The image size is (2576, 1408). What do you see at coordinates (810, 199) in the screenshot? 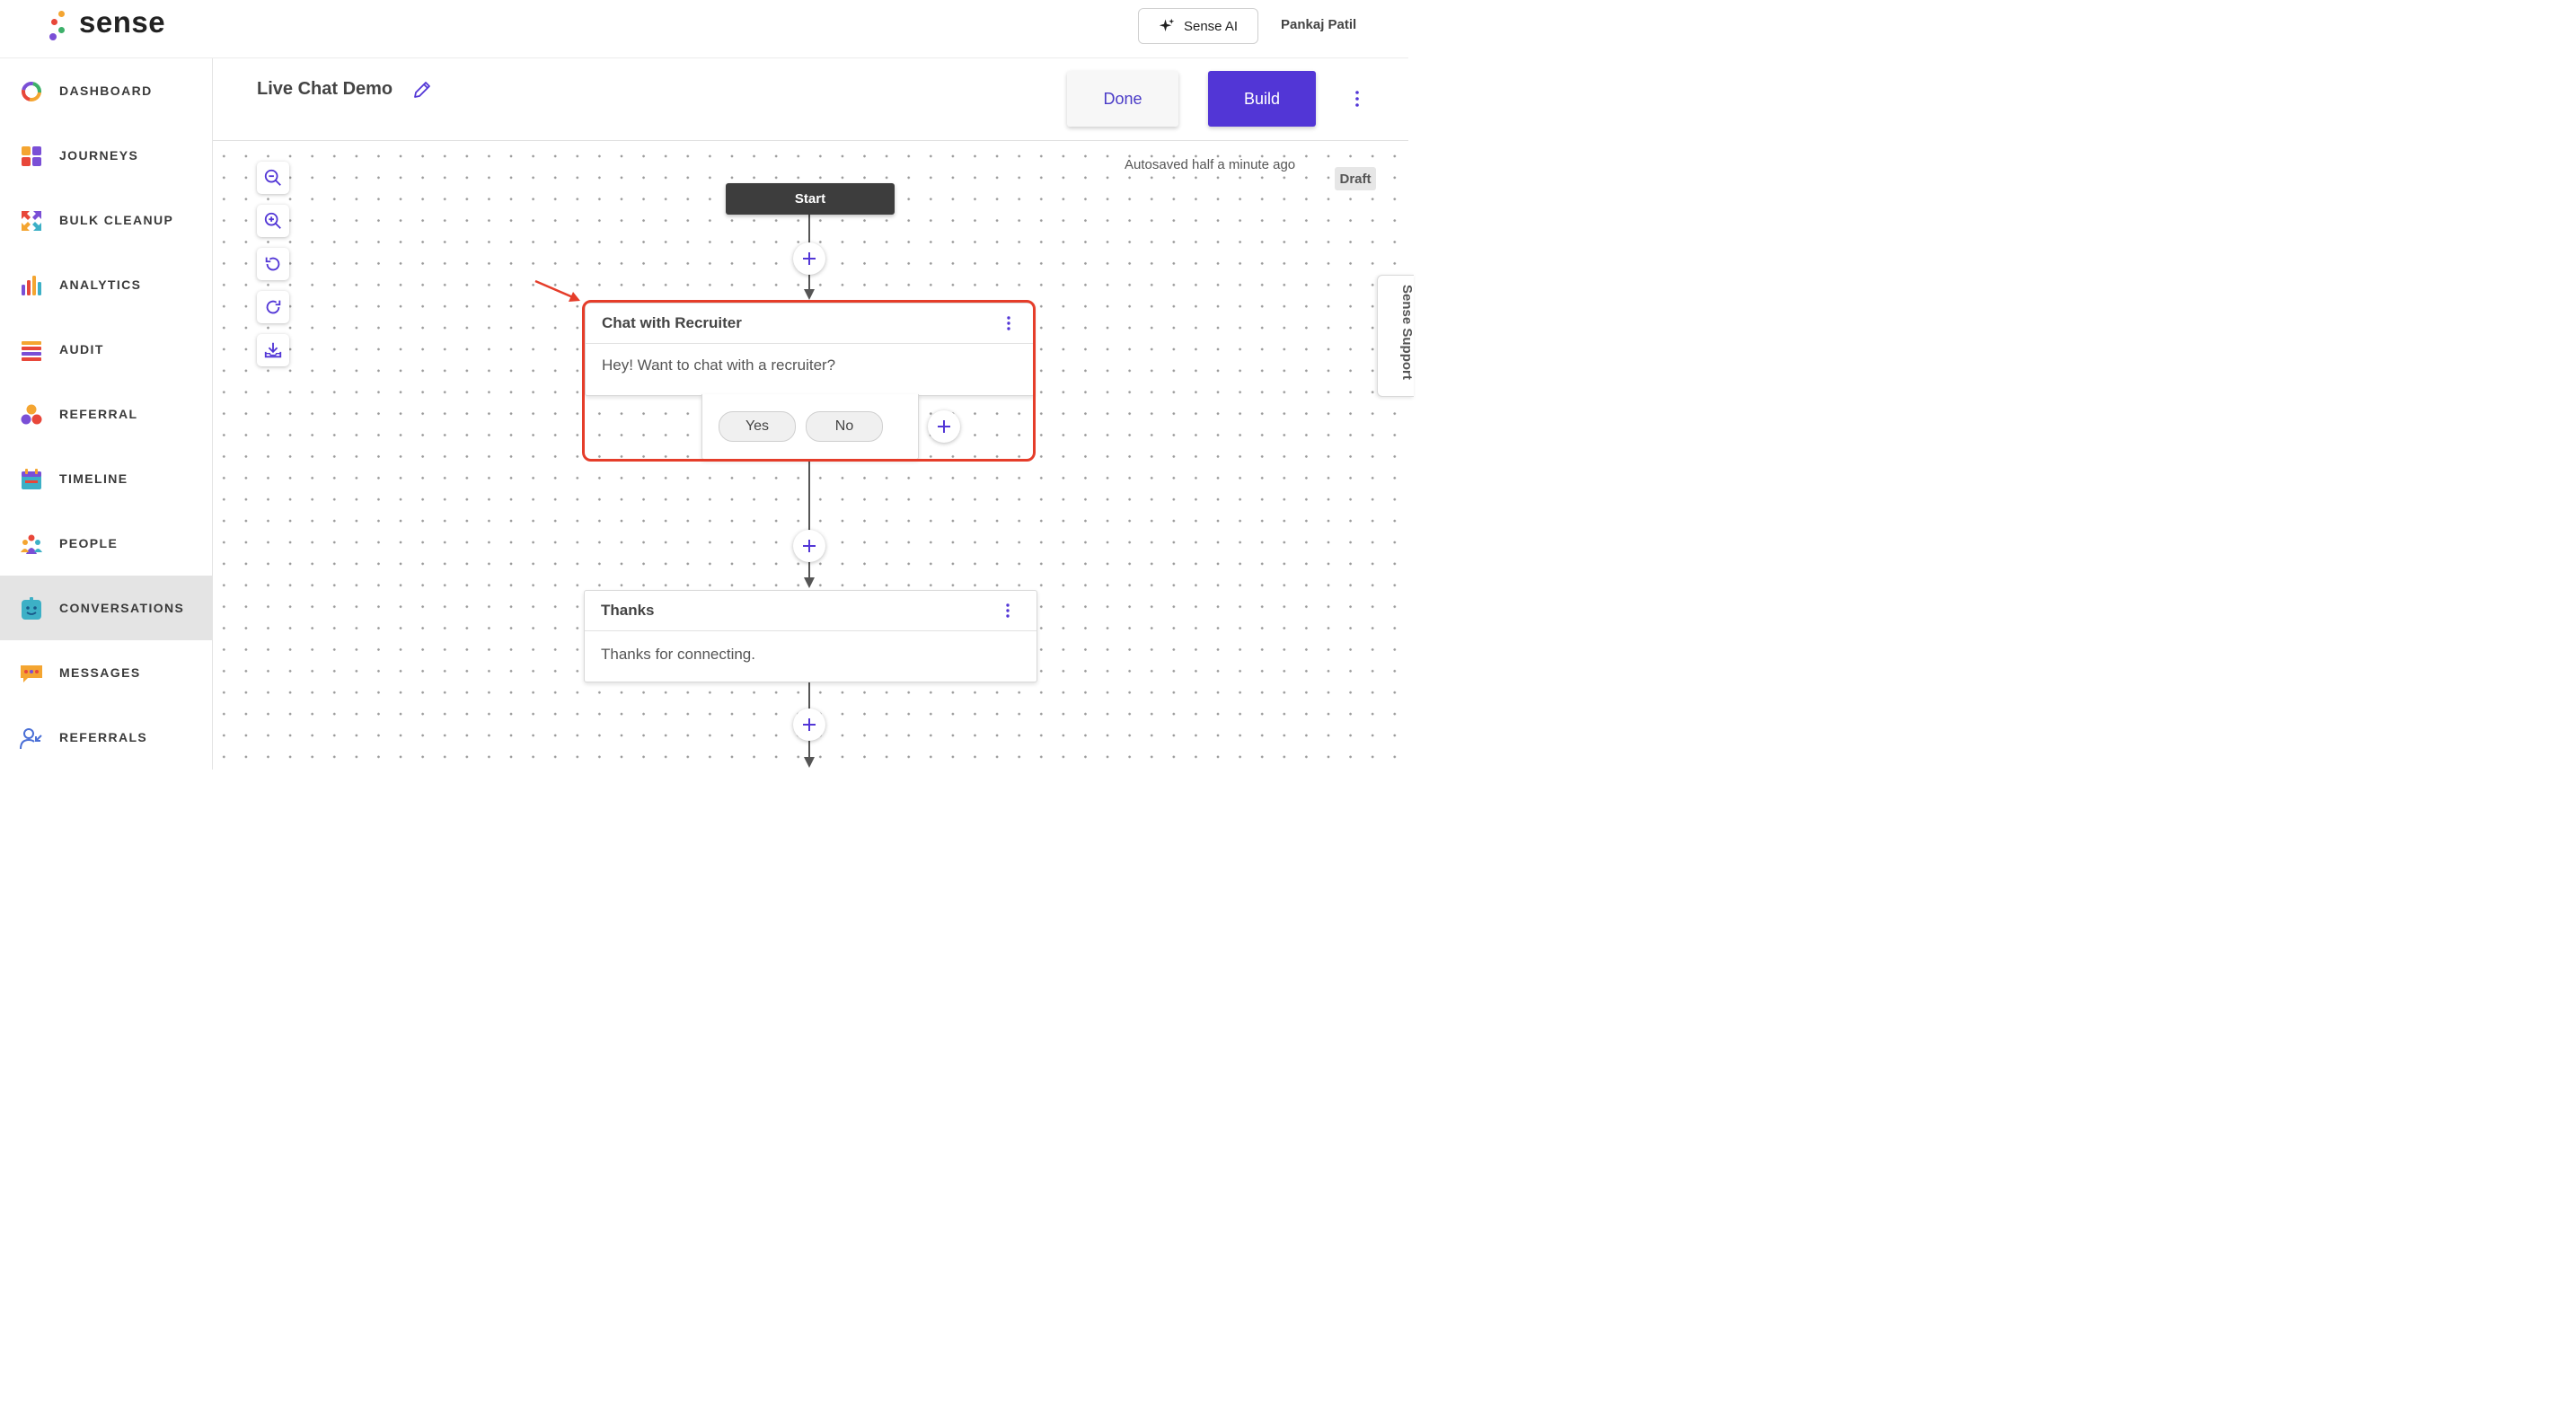
I see `start-node: Start` at bounding box center [810, 199].